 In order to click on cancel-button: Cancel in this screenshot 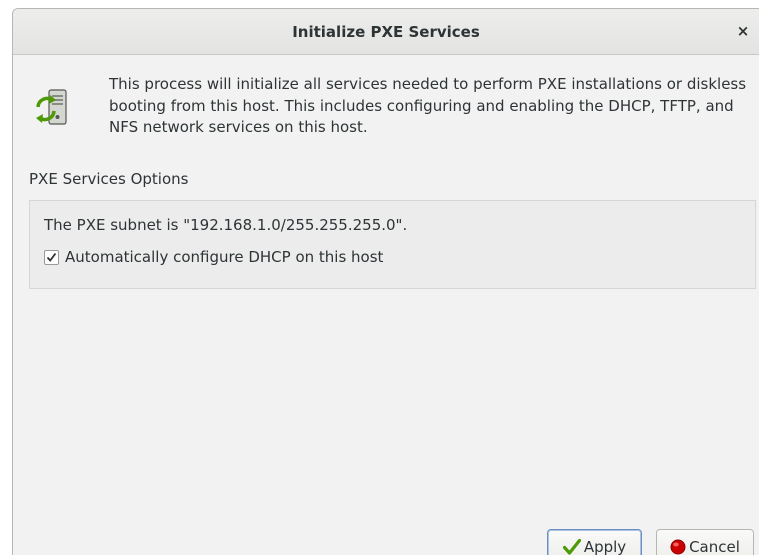, I will do `click(705, 542)`.